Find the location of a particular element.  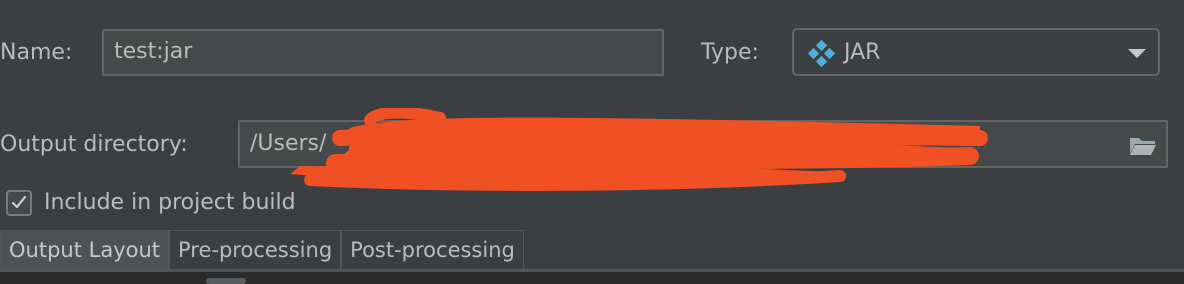

name-input: test:jar is located at coordinates (383, 52).